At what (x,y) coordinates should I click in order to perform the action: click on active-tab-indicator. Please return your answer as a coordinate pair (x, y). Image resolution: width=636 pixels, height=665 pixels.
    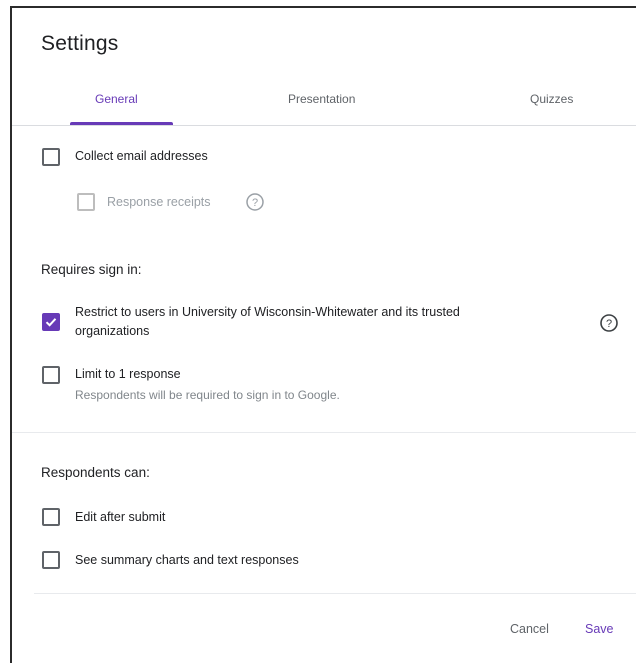
    Looking at the image, I should click on (121, 123).